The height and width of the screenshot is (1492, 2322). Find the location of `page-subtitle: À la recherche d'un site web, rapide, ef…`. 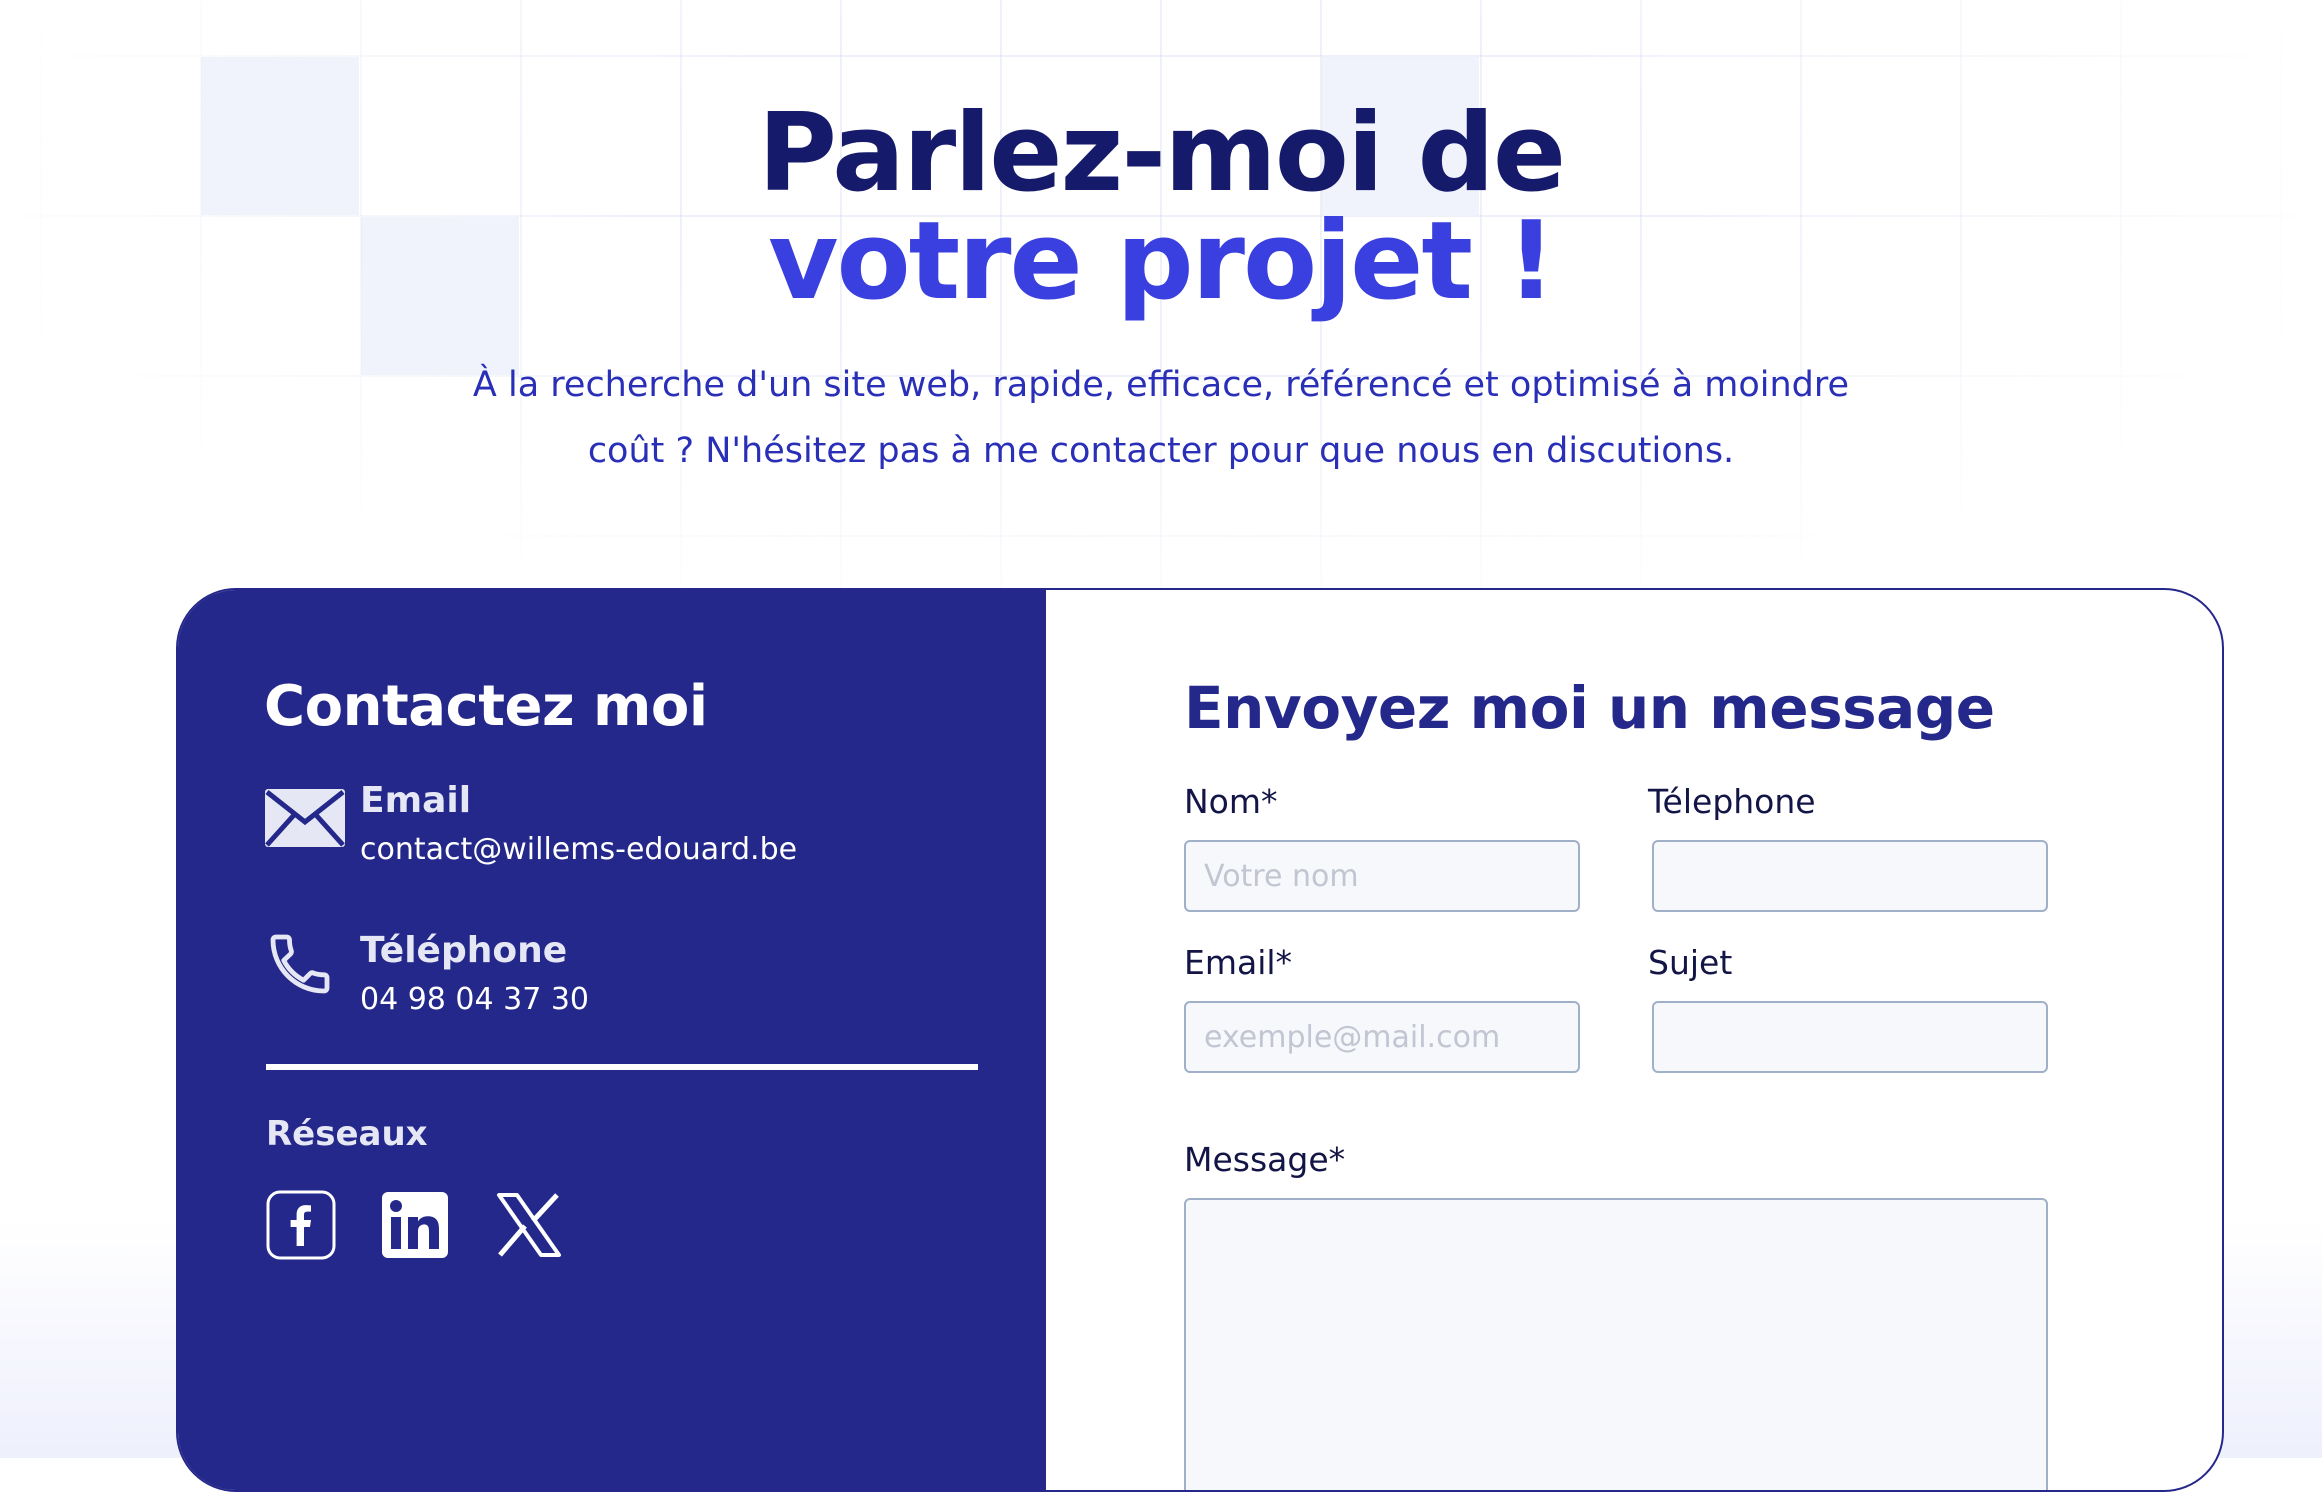

page-subtitle: À la recherche d'un site web, rapide, ef… is located at coordinates (1161, 418).